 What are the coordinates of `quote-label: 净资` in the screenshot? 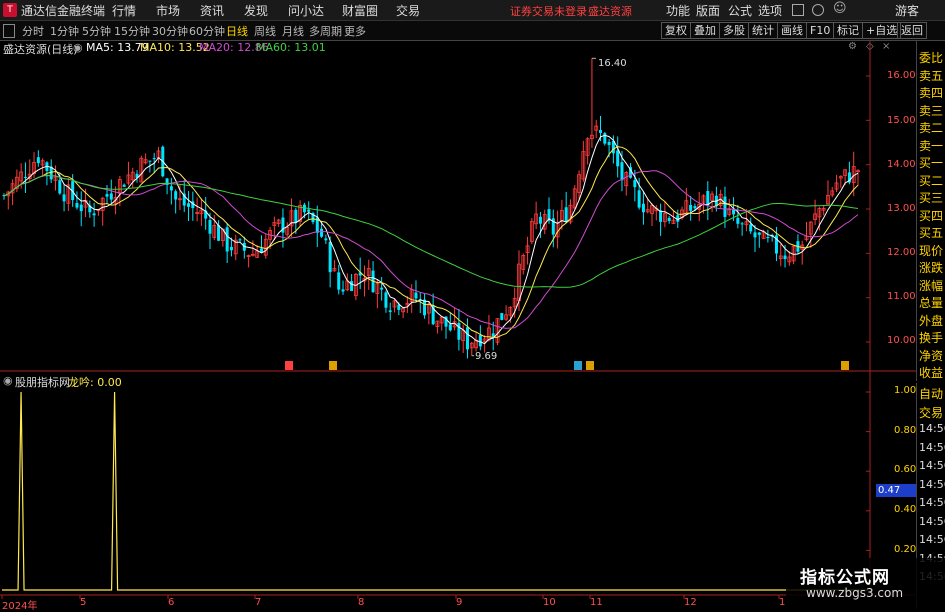 It's located at (931, 355).